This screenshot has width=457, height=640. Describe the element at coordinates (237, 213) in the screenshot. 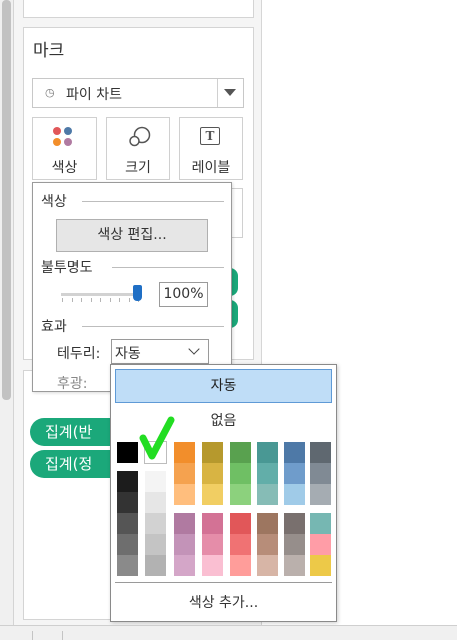

I see `detail-button-edge` at that location.